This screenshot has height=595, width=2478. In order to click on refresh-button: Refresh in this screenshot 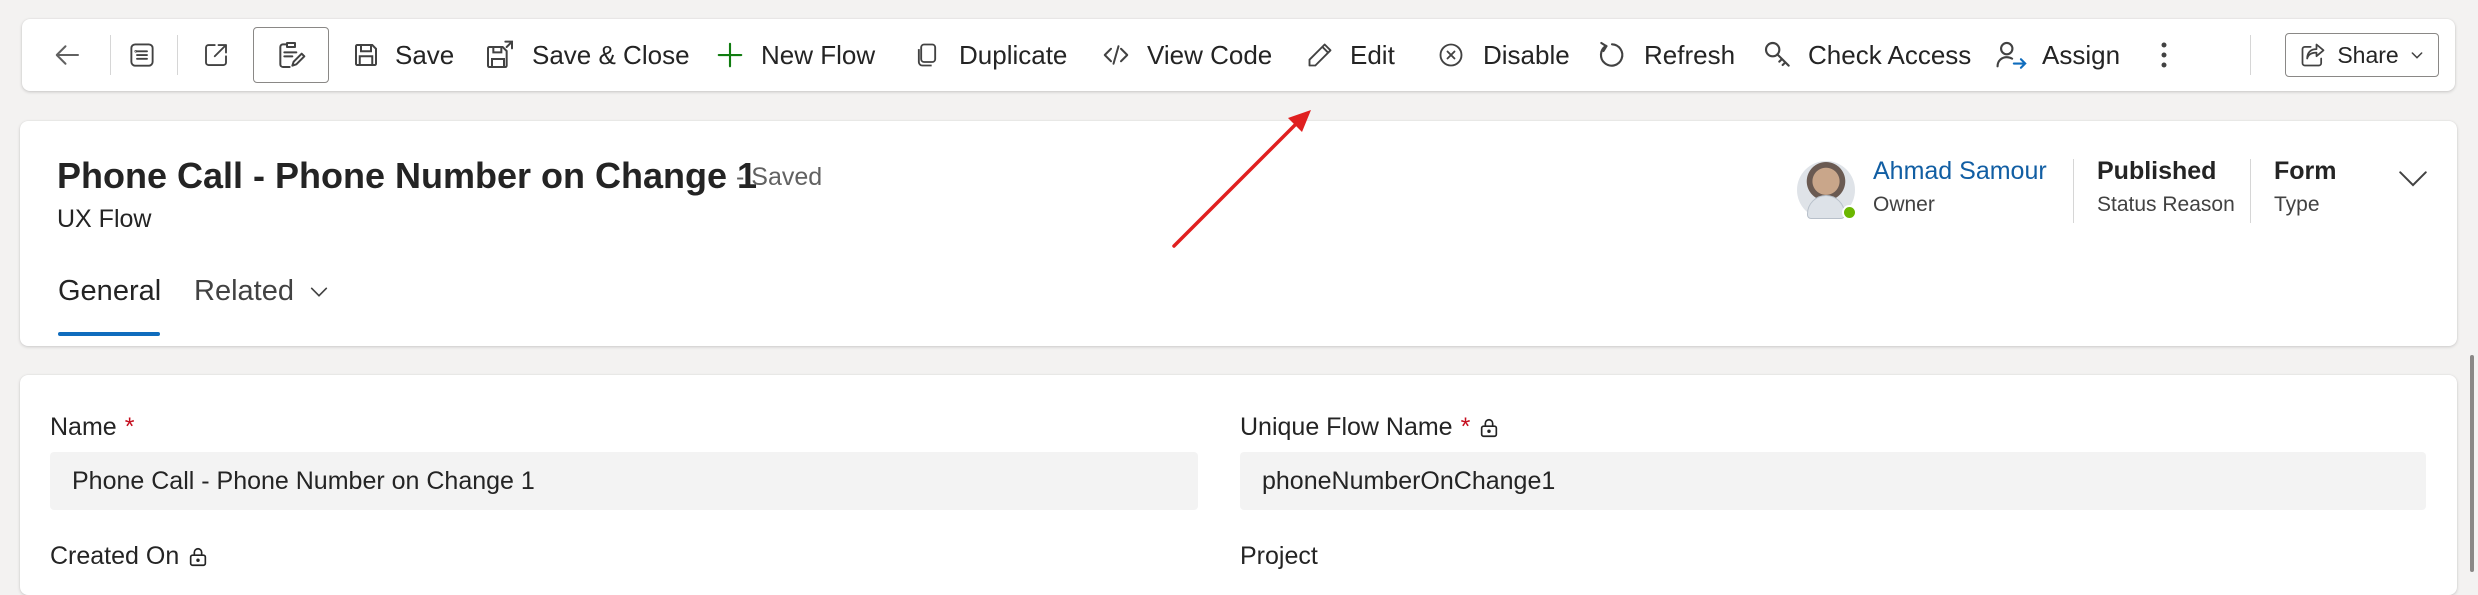, I will do `click(1665, 55)`.